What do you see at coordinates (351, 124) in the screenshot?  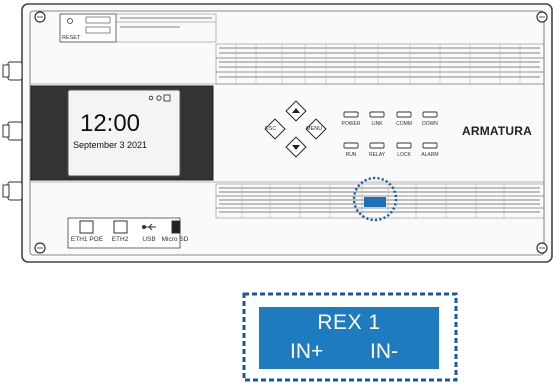 I see `led-label: POWER` at bounding box center [351, 124].